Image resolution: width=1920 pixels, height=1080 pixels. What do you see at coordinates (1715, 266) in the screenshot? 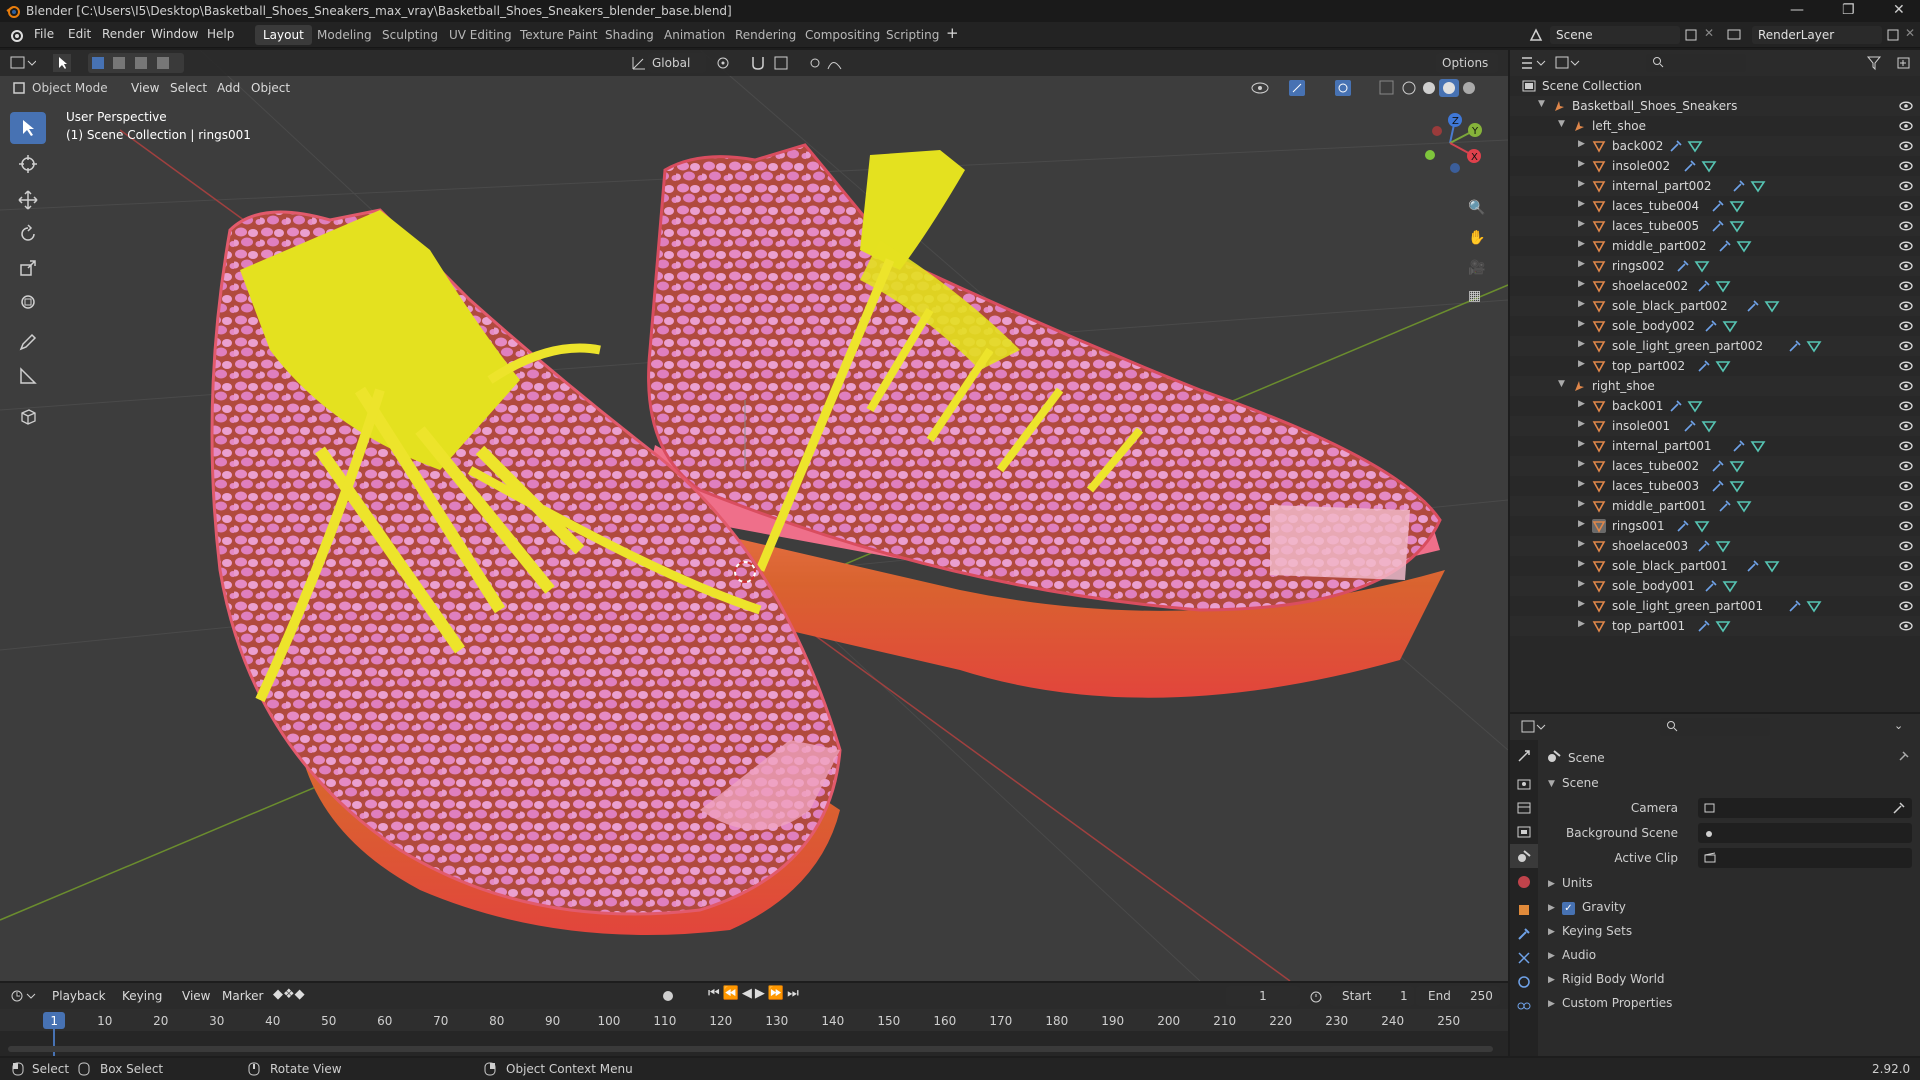
I see `outliner-object-row: ▶ rings002` at bounding box center [1715, 266].